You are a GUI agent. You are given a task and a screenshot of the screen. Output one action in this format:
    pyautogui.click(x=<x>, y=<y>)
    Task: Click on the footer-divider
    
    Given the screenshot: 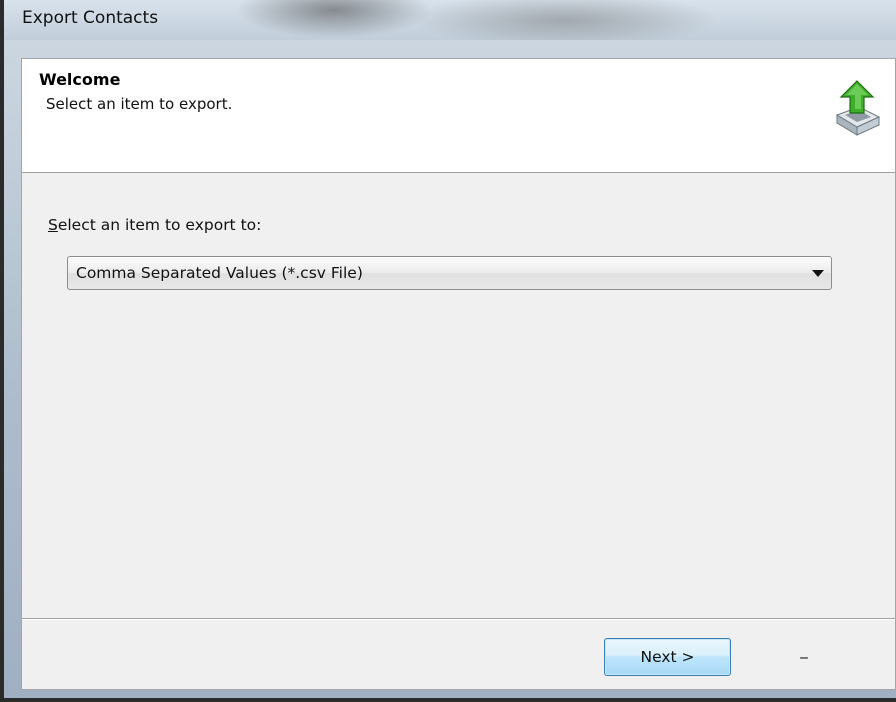 What is the action you would take?
    pyautogui.click(x=458, y=619)
    